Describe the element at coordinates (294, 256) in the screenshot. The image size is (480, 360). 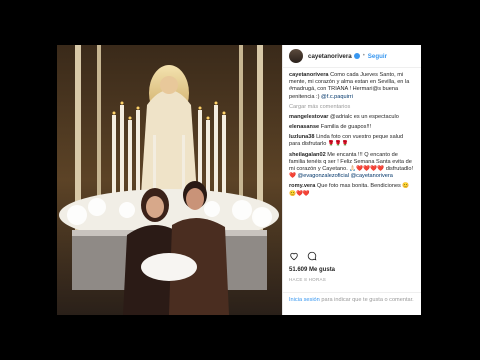
I see `heart-icon` at that location.